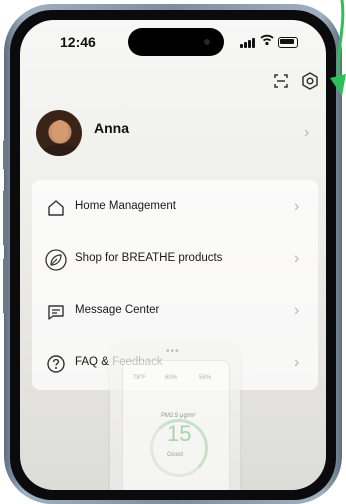 The width and height of the screenshot is (346, 504). I want to click on device-screen: 78°F 60% 58% PM2.5 μg/m³ 15 Good, so click(176, 425).